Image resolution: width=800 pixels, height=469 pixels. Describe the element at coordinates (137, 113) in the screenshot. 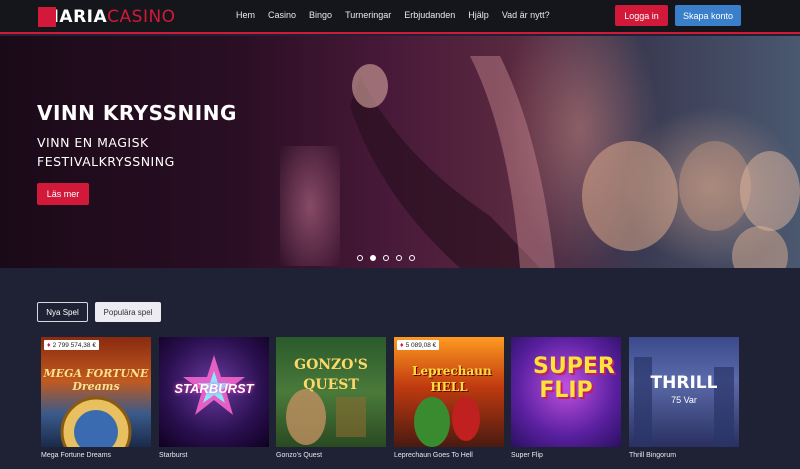

I see `hero-title: VINN KRYSSNING` at that location.